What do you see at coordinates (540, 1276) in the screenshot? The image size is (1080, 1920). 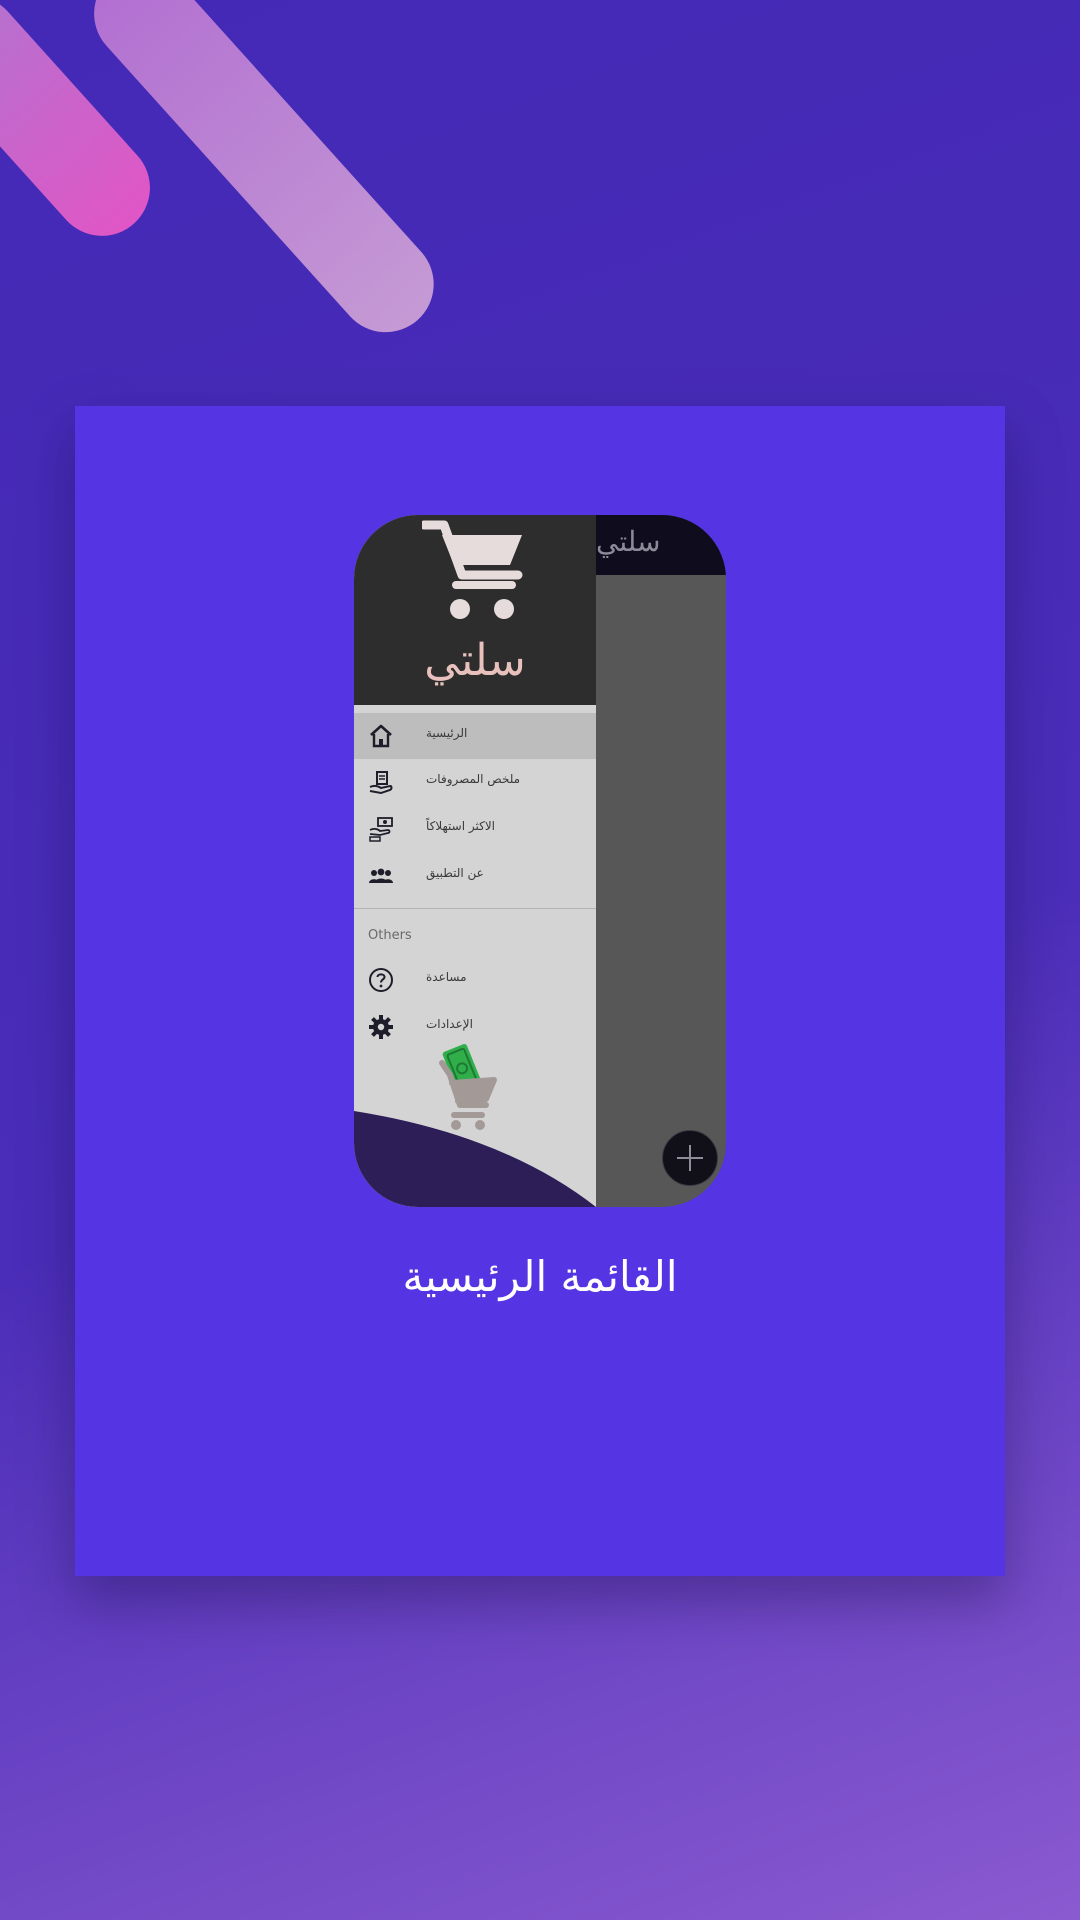 I see `screenshot-caption: القائمة الرئيسية` at bounding box center [540, 1276].